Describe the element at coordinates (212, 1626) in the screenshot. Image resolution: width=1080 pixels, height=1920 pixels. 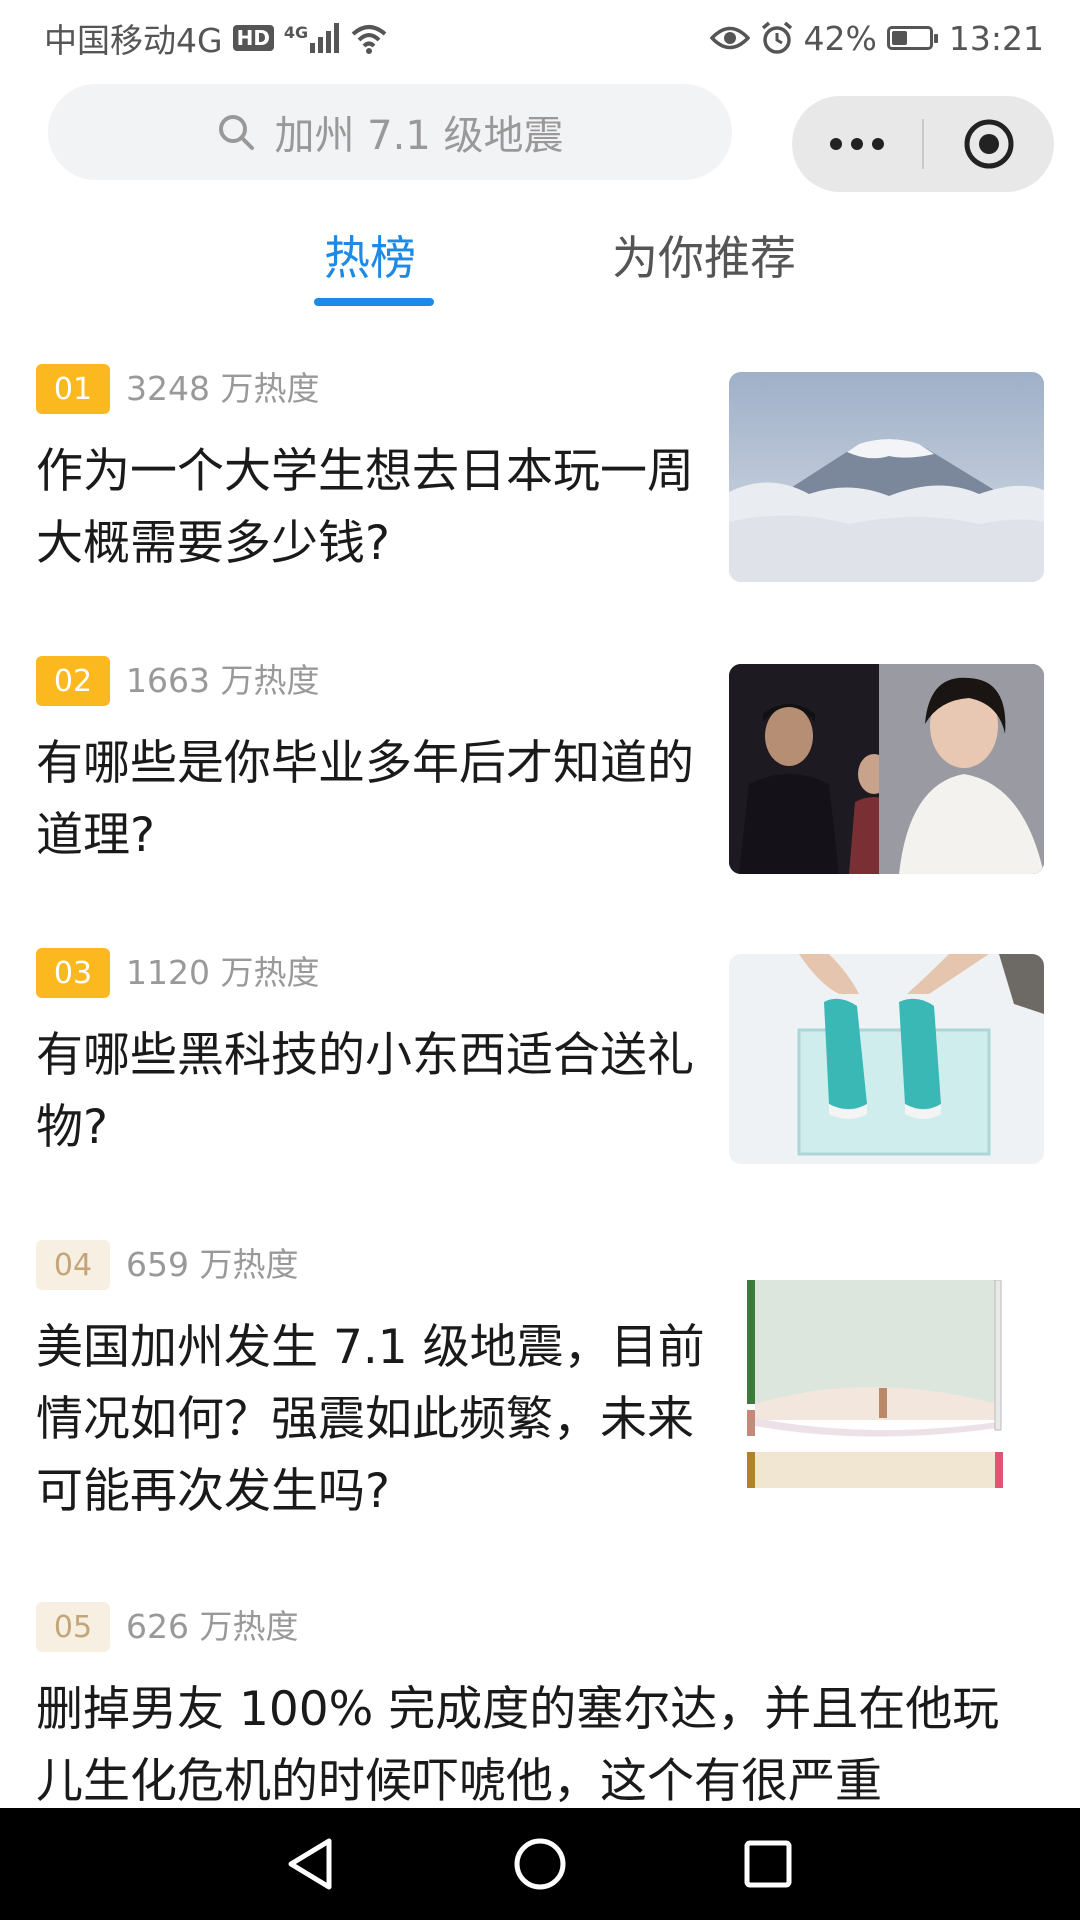
I see `heat-count: 626 万热度` at that location.